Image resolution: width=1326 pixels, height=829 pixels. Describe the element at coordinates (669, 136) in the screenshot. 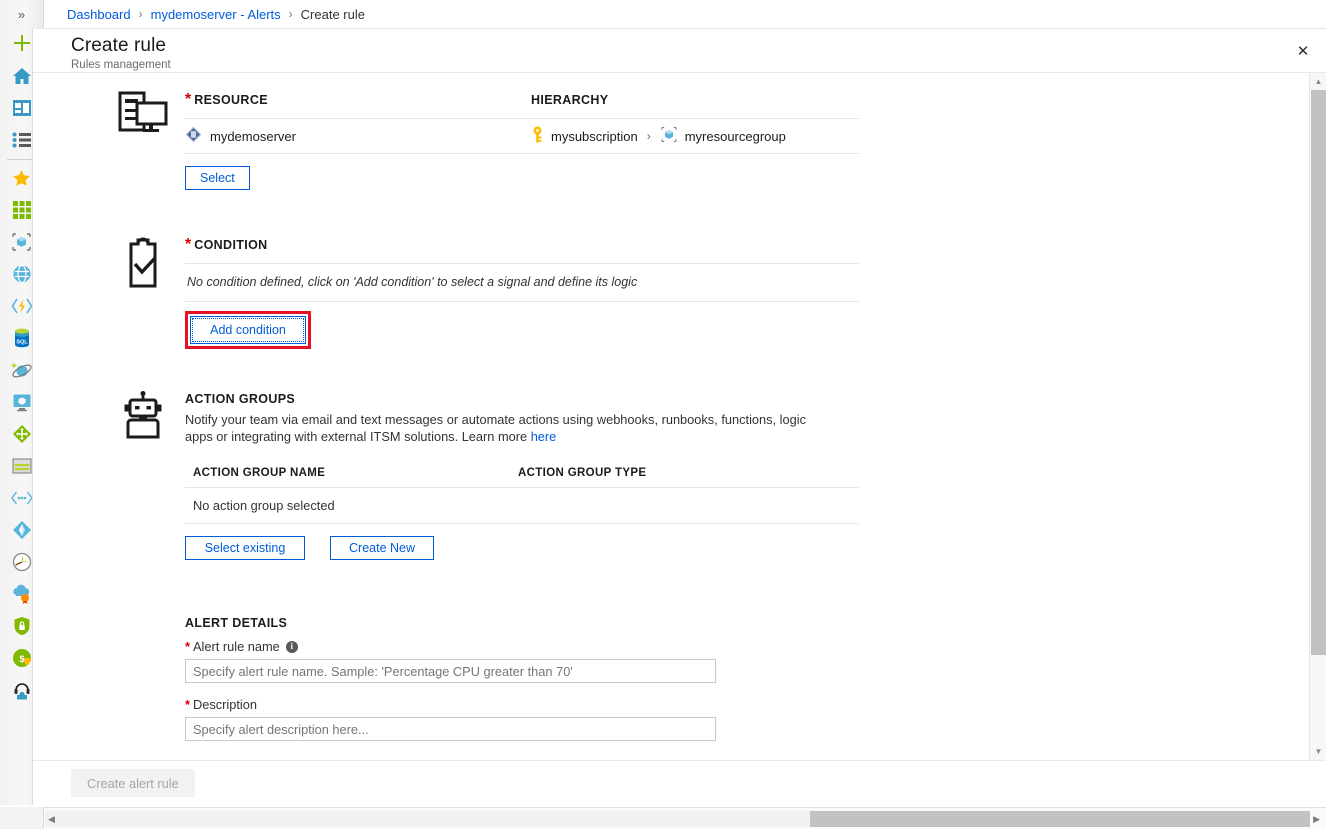

I see `resource-group-icon` at that location.